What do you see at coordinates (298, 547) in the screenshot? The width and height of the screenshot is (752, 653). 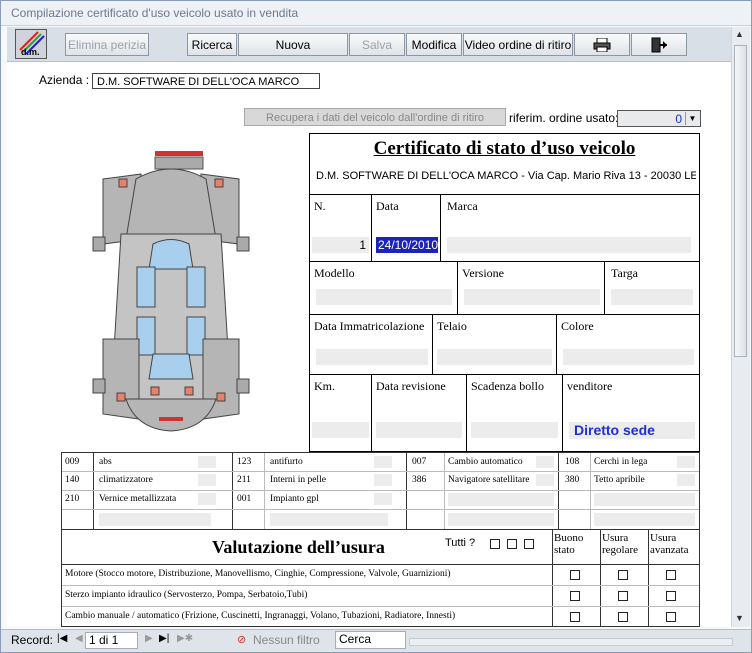 I see `wear-title: Valutazione dell’usura` at bounding box center [298, 547].